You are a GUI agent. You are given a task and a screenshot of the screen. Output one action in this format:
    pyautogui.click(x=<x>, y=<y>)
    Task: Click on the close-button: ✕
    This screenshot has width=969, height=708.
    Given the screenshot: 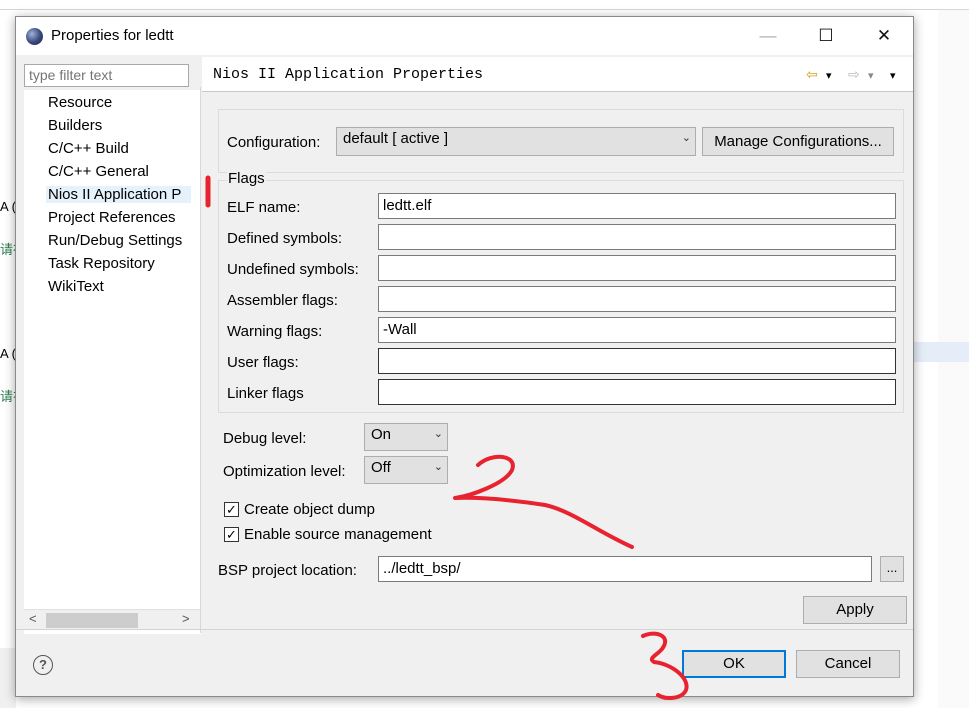 What is the action you would take?
    pyautogui.click(x=884, y=36)
    